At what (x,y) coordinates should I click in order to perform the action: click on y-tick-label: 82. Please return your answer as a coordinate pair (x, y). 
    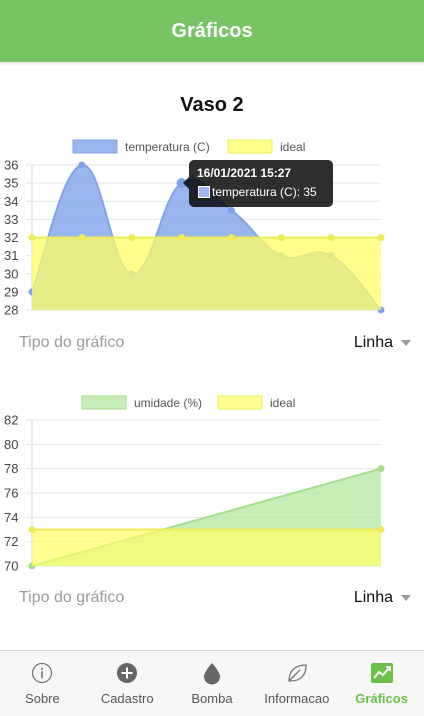
    Looking at the image, I should click on (11, 420).